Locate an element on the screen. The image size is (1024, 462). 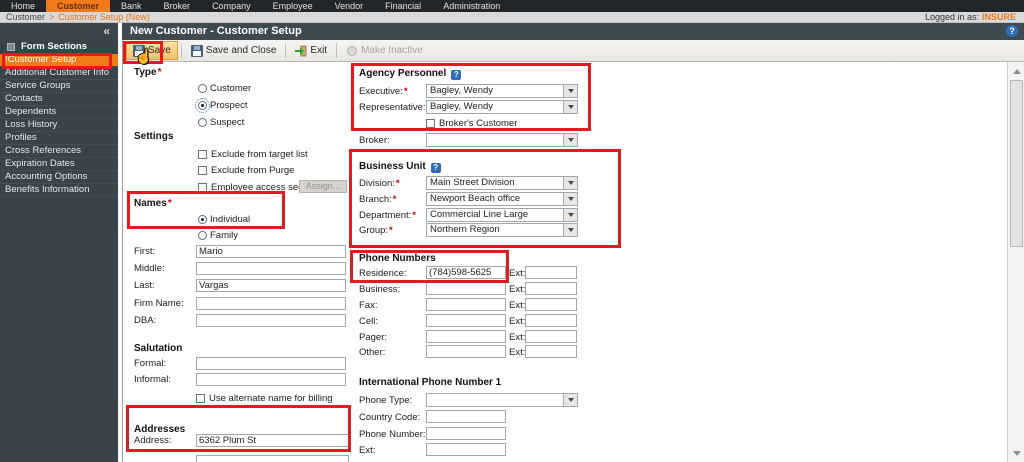
menu-bank: Bank is located at coordinates (131, 6).